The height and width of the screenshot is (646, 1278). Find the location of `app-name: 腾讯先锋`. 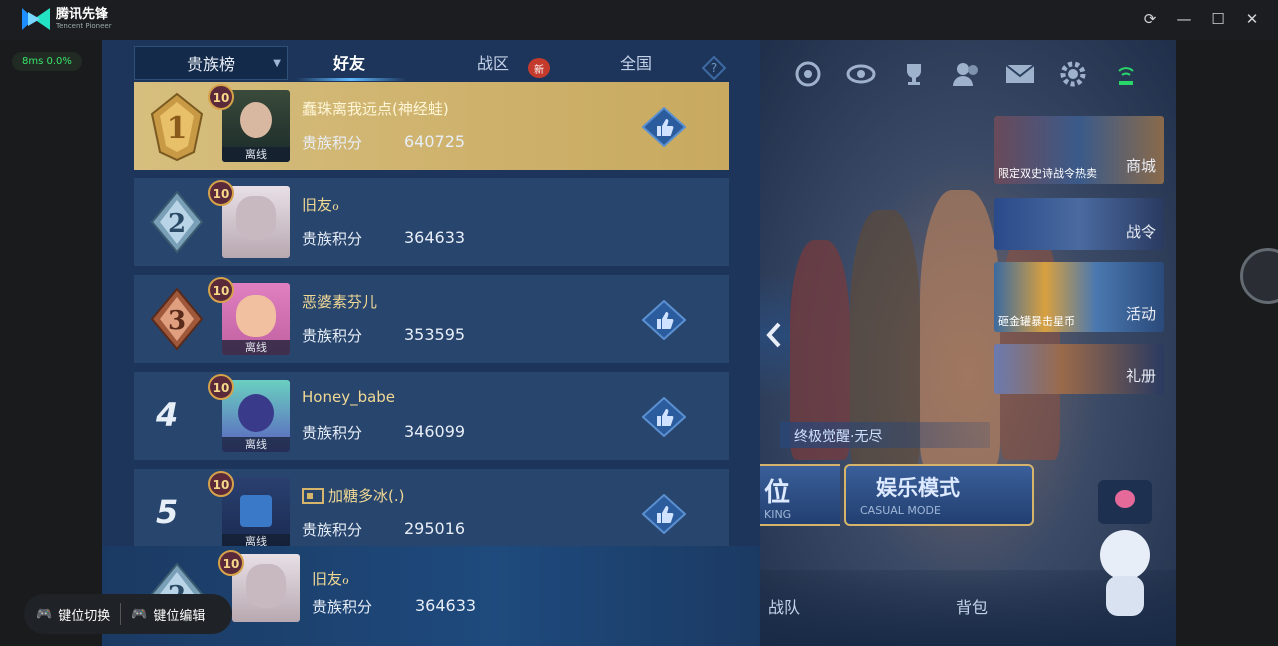

app-name: 腾讯先锋 is located at coordinates (82, 14).